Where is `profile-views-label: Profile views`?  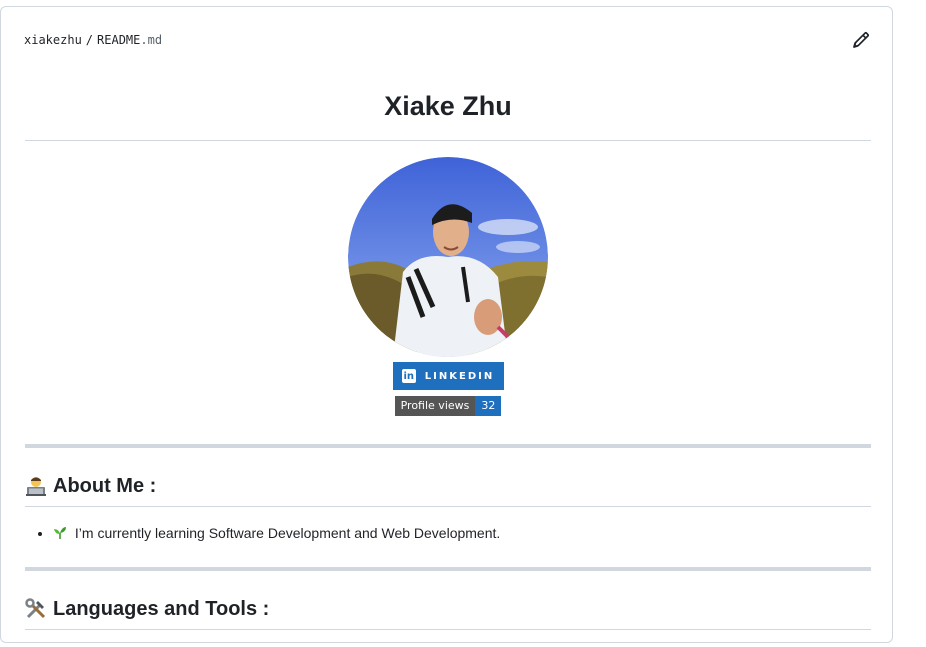
profile-views-label: Profile views is located at coordinates (435, 406).